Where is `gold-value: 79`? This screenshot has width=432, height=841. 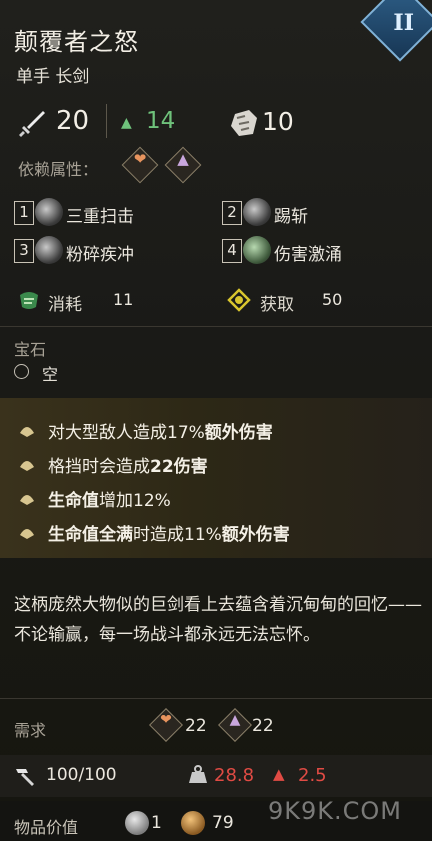 gold-value: 79 is located at coordinates (223, 823).